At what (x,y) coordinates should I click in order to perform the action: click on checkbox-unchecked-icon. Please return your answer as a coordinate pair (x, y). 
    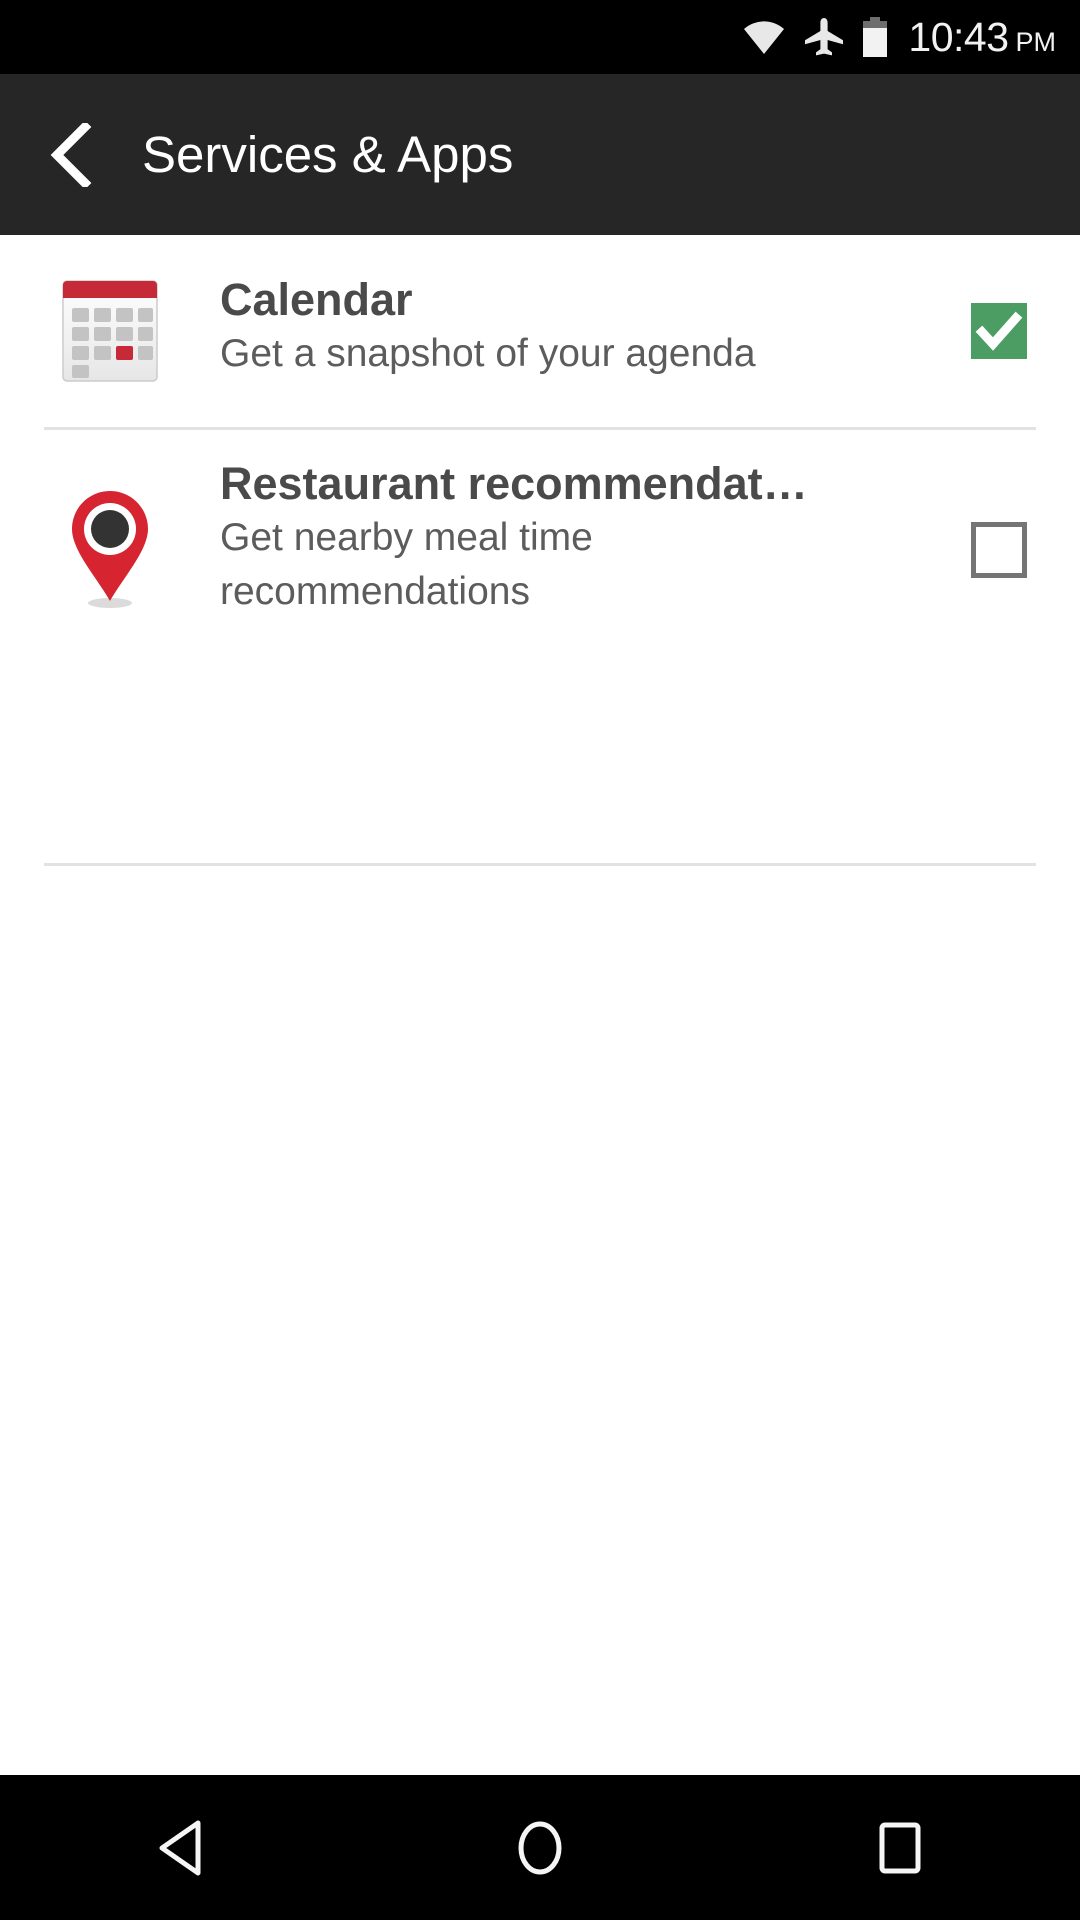
    Looking at the image, I should click on (999, 550).